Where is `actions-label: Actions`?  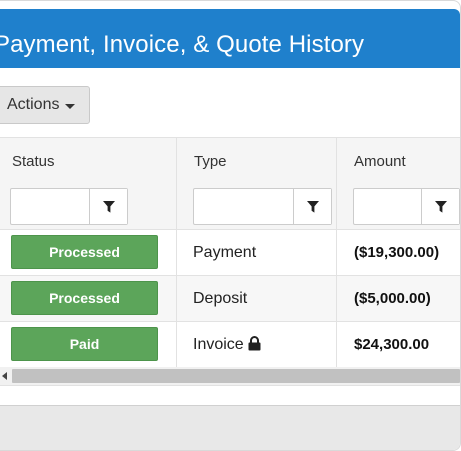 actions-label: Actions is located at coordinates (33, 104).